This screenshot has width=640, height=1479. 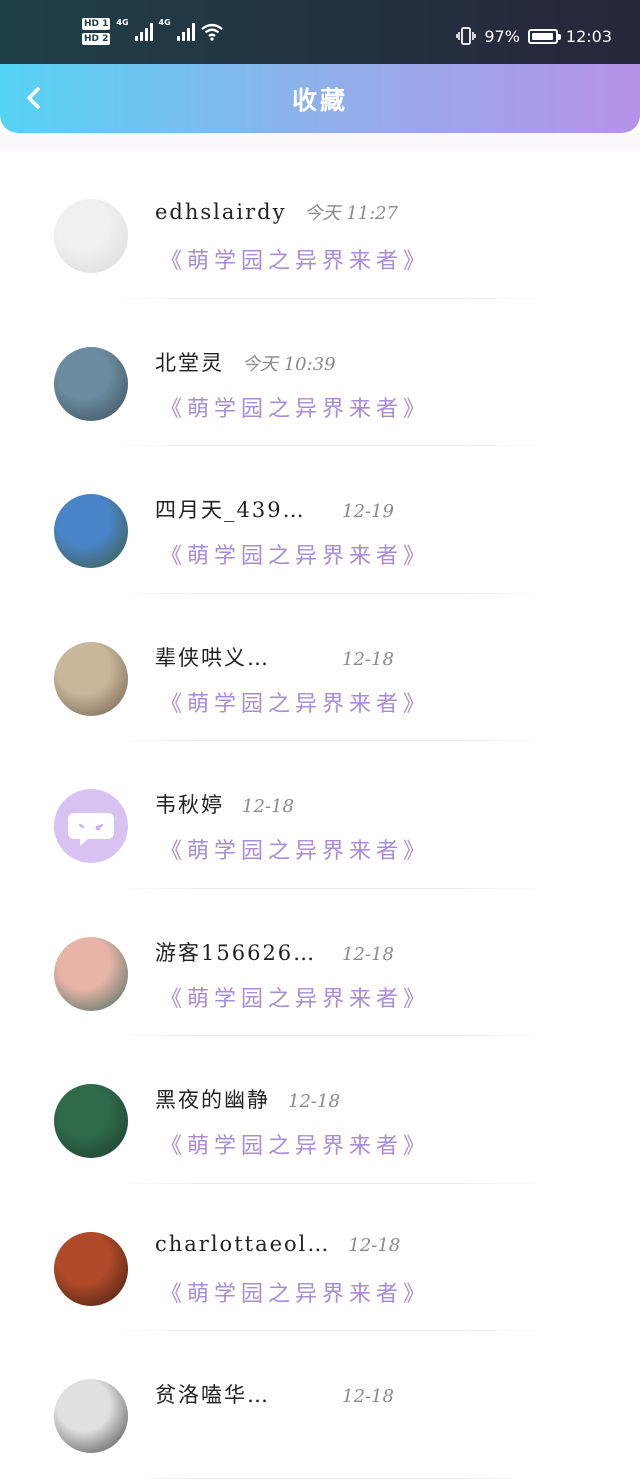 What do you see at coordinates (466, 36) in the screenshot?
I see `vibrate-icon` at bounding box center [466, 36].